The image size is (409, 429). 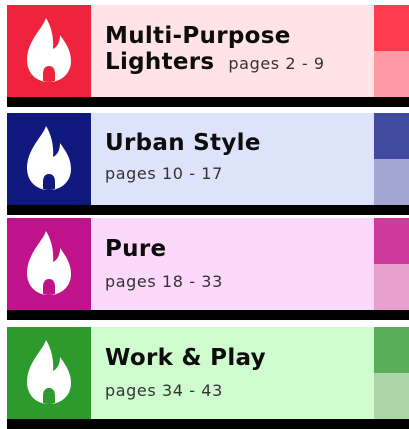 What do you see at coordinates (183, 143) in the screenshot?
I see `section-title: Urban Style` at bounding box center [183, 143].